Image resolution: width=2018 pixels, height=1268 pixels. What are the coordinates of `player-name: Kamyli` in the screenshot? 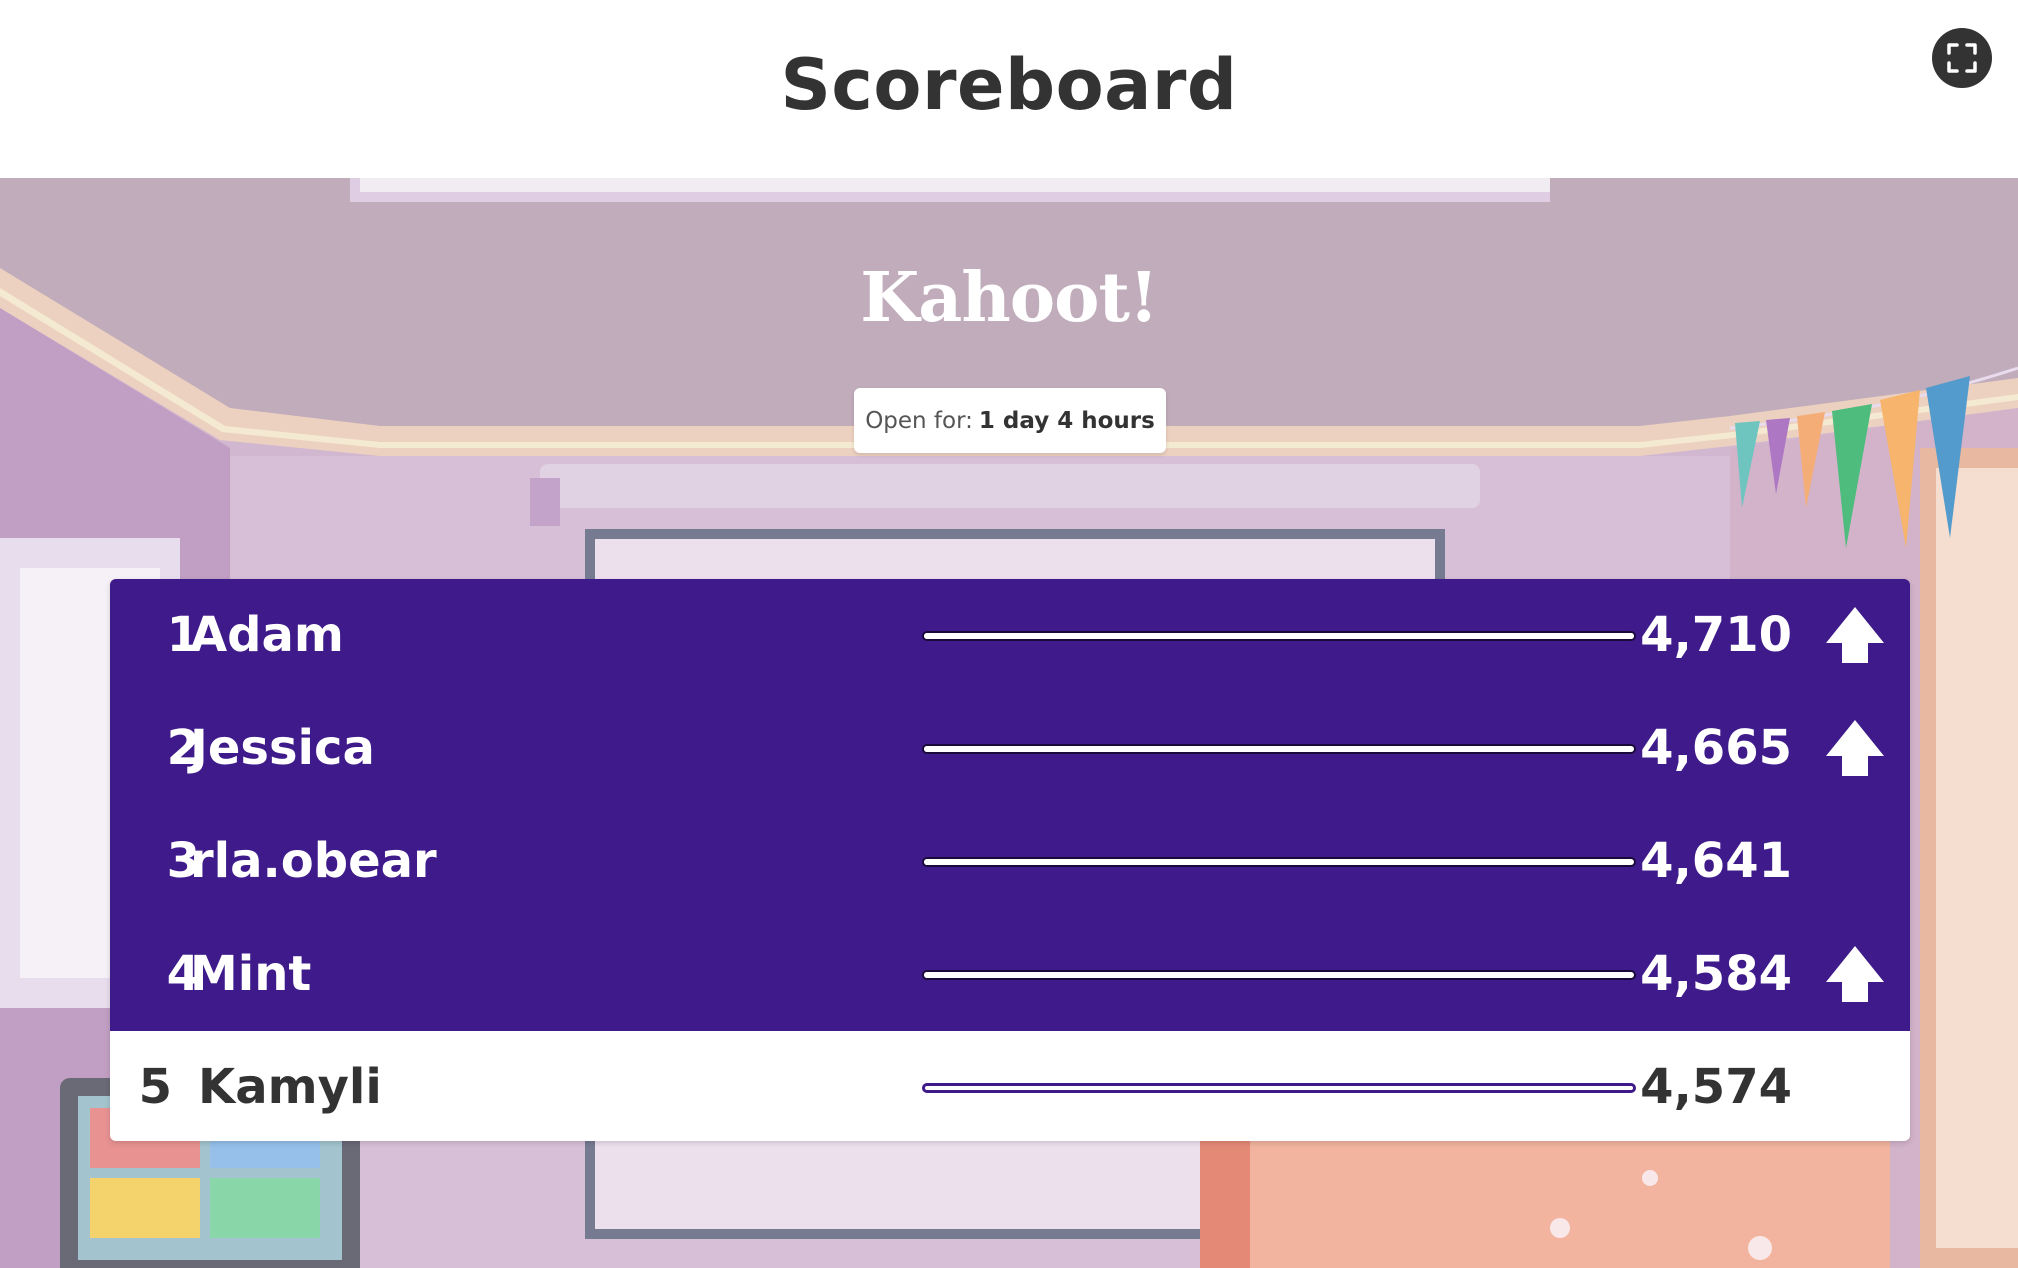 It's located at (290, 1087).